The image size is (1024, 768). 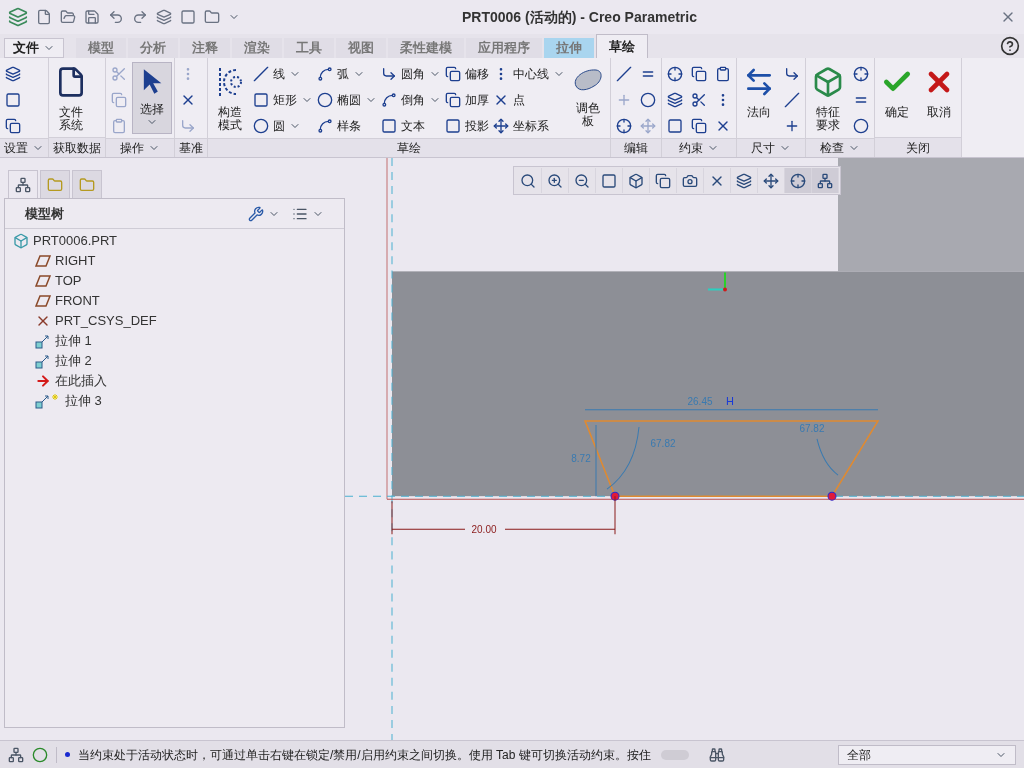 What do you see at coordinates (828, 98) in the screenshot?
I see `tool-button: 特征要求` at bounding box center [828, 98].